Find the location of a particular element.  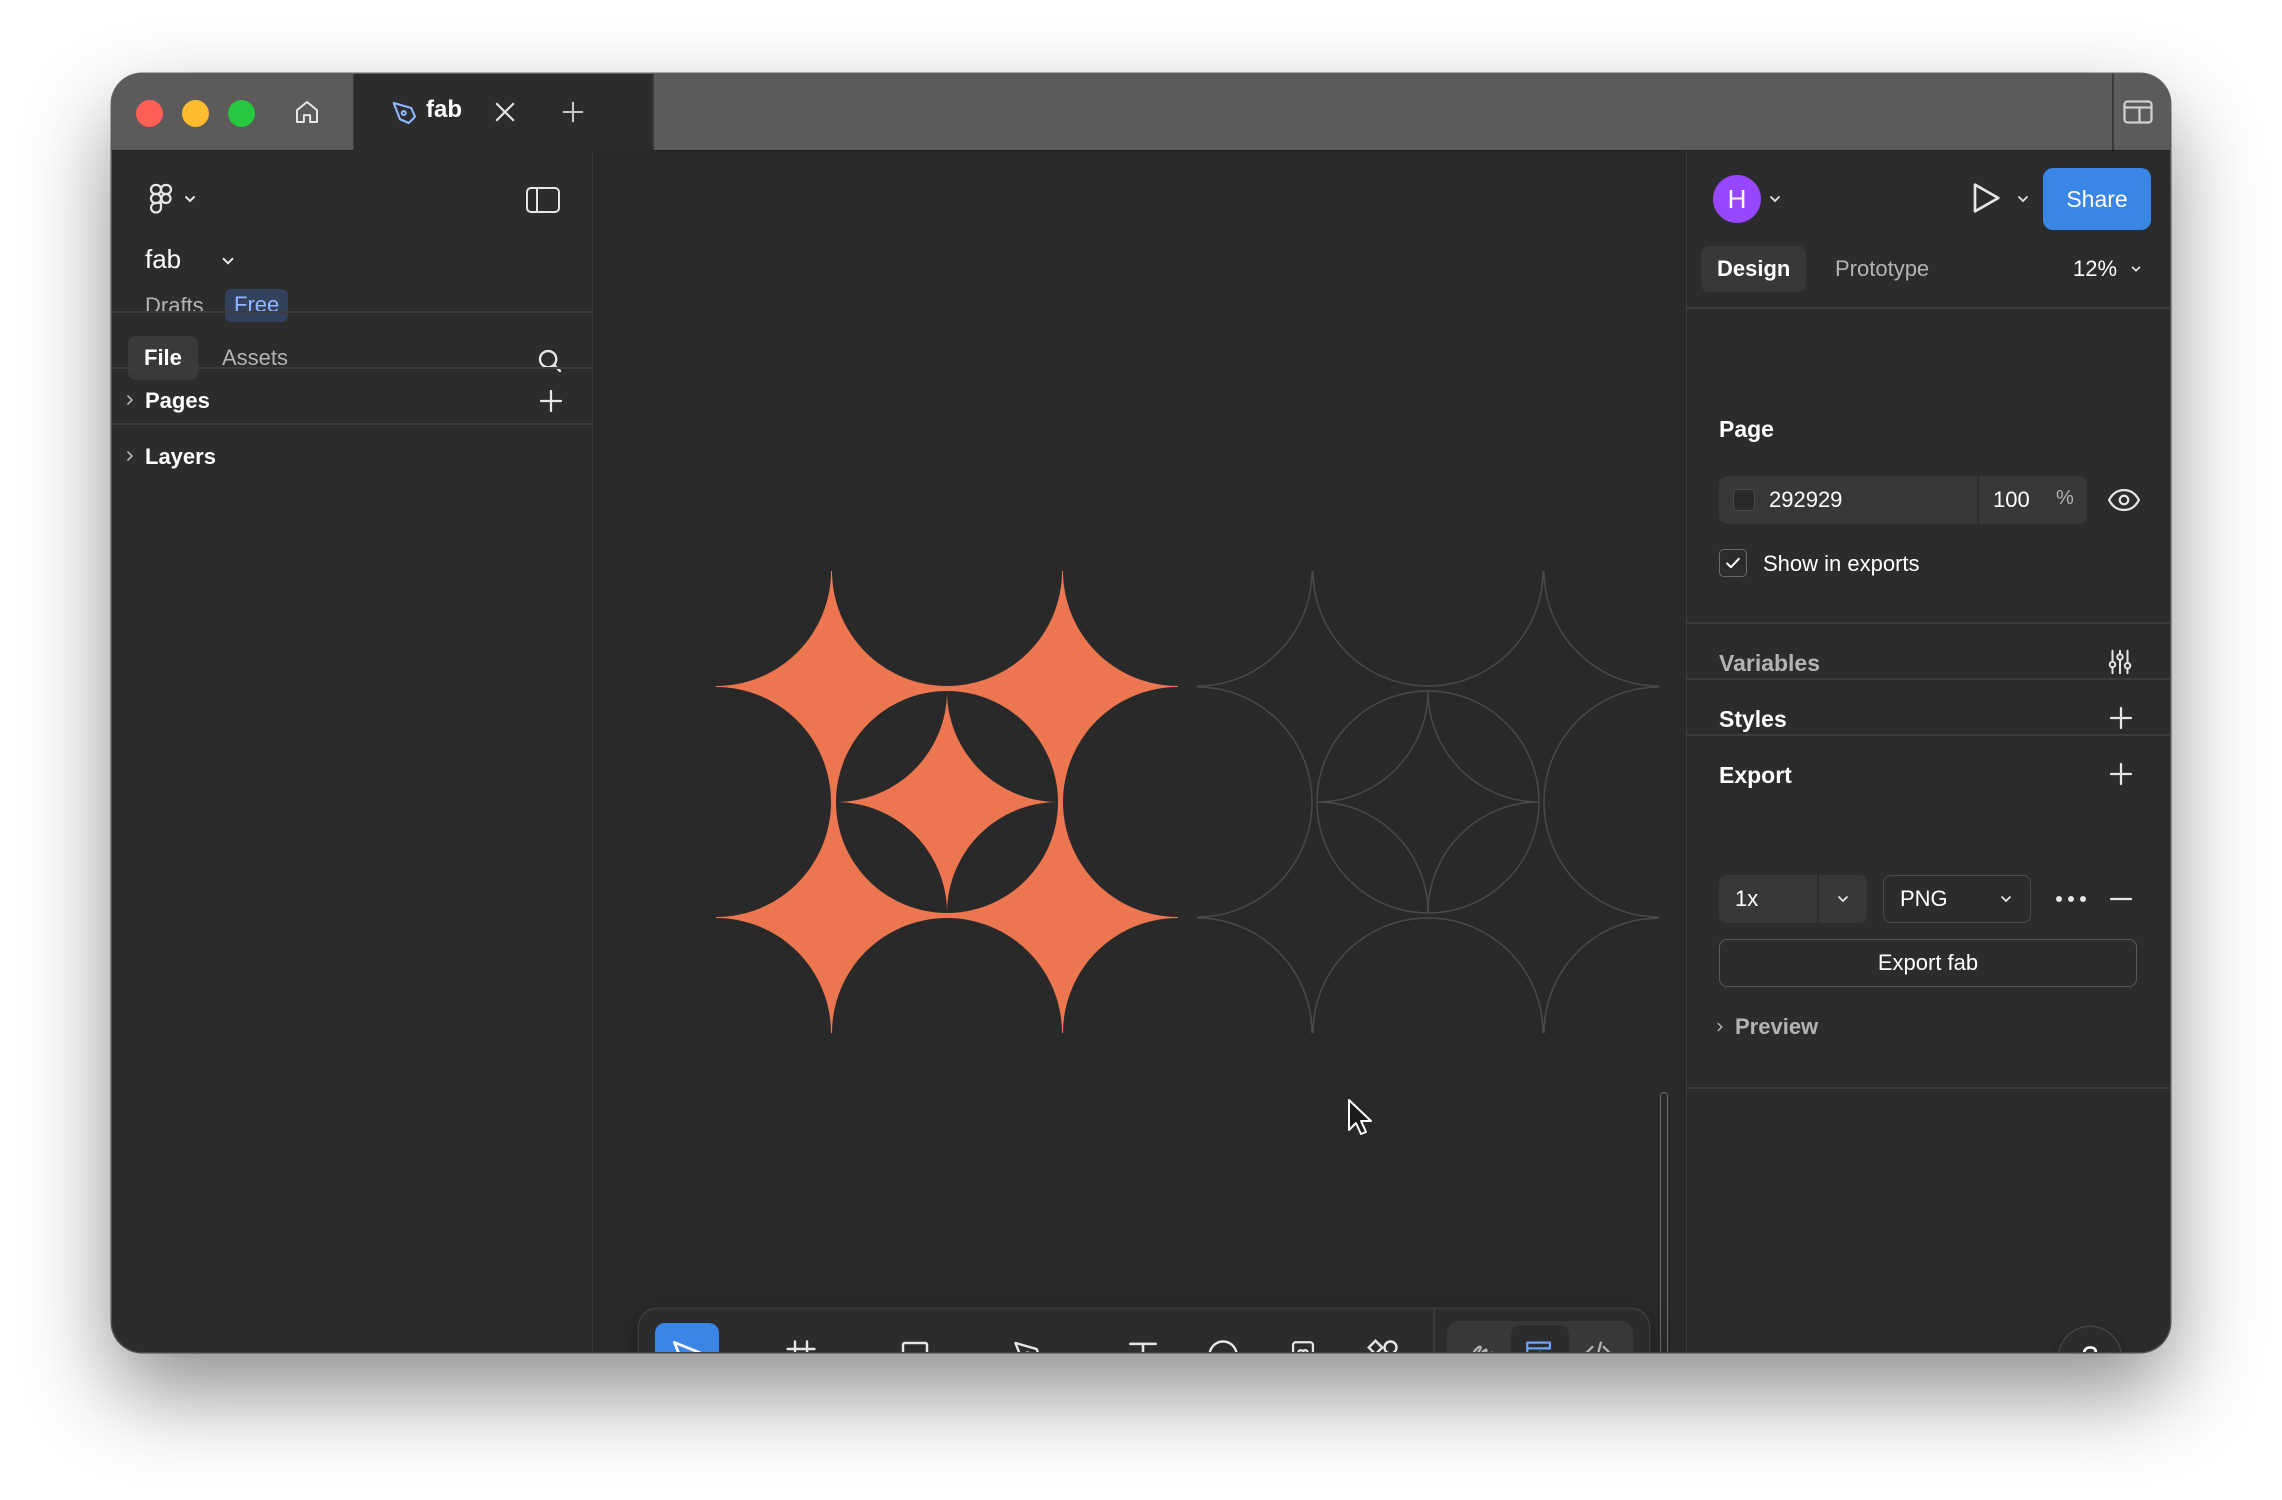

checkmark-icon is located at coordinates (1733, 563).